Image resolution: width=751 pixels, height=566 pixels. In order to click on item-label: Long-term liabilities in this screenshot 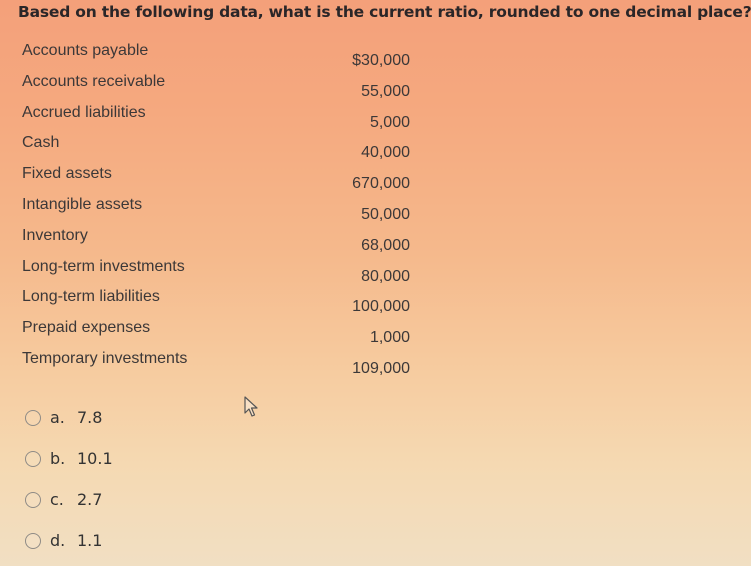, I will do `click(91, 297)`.